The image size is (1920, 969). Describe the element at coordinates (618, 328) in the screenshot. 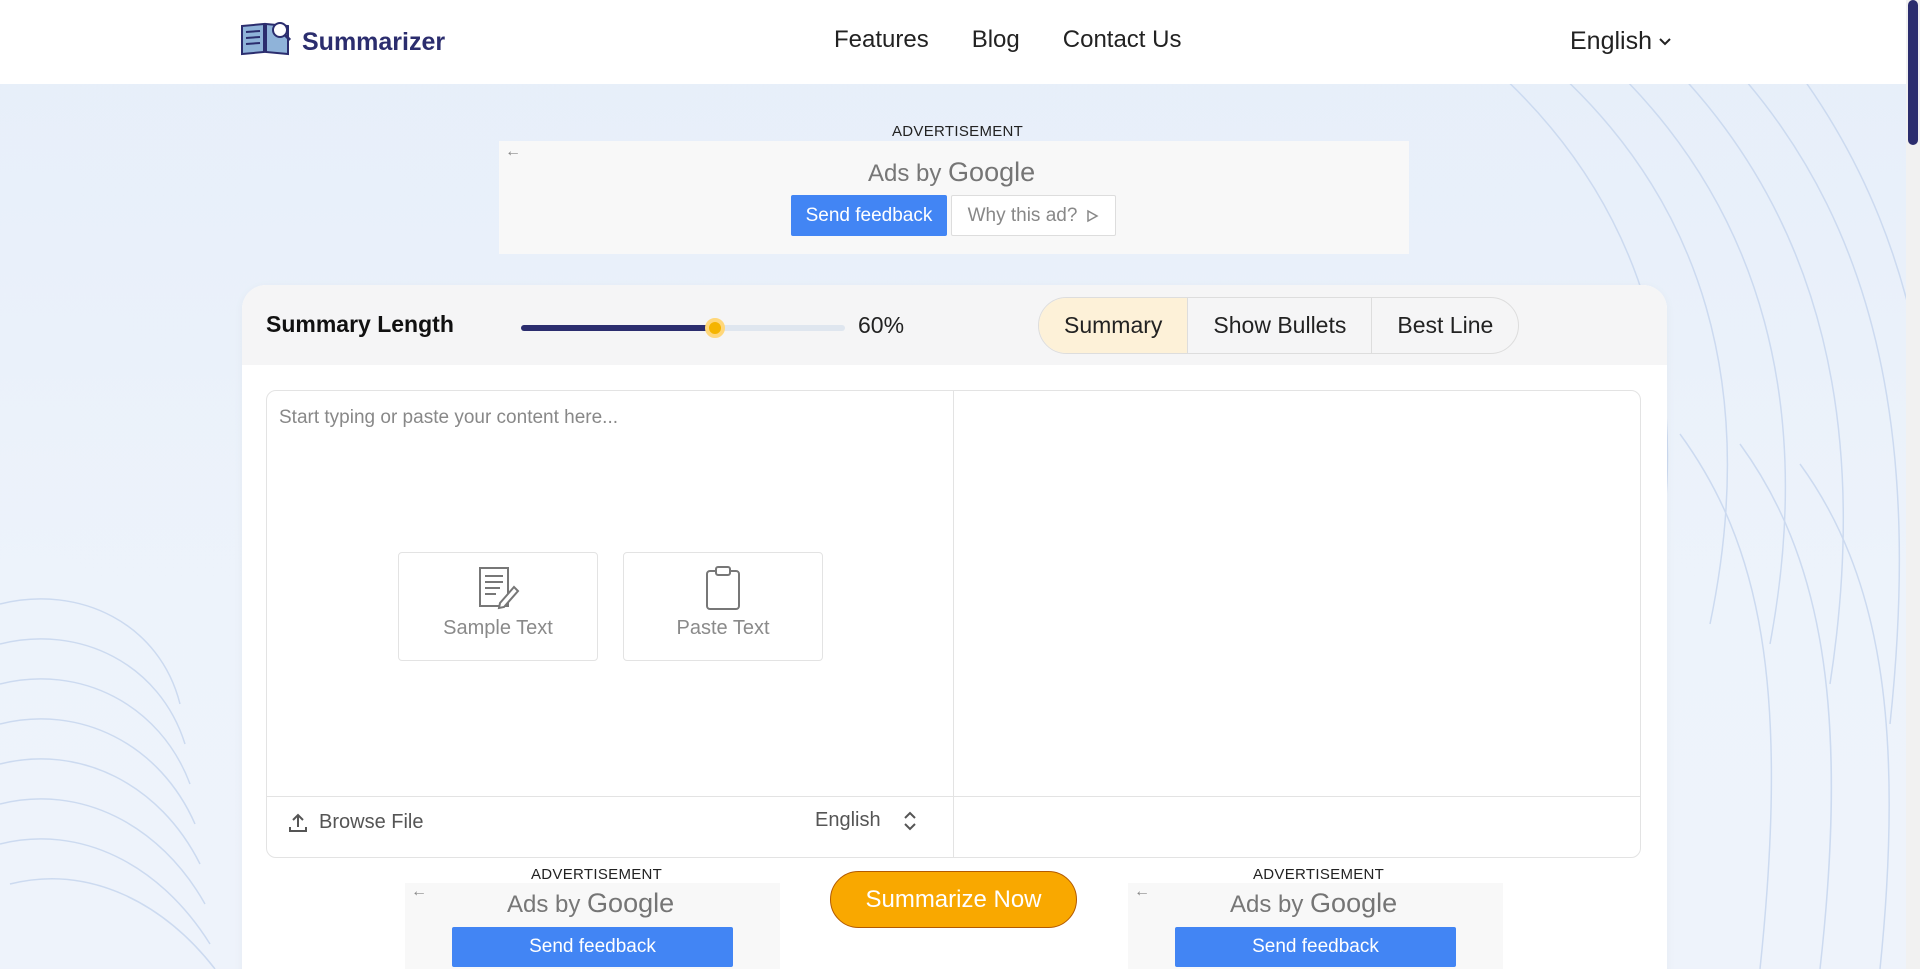

I see `slider-fill` at that location.